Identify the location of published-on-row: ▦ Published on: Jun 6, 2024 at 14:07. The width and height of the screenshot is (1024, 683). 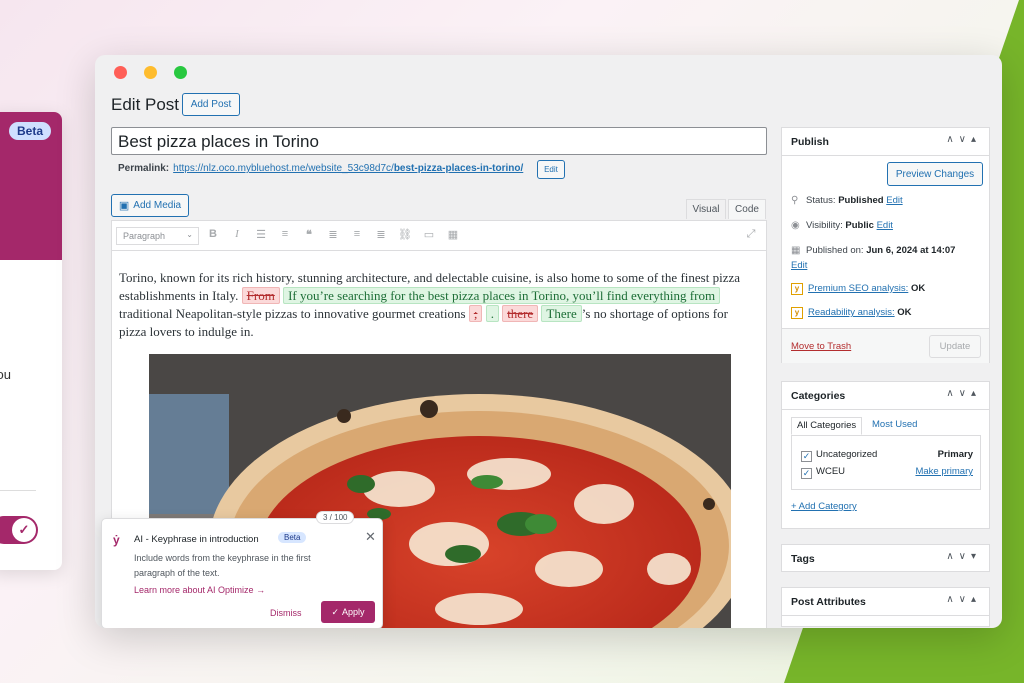
(873, 250).